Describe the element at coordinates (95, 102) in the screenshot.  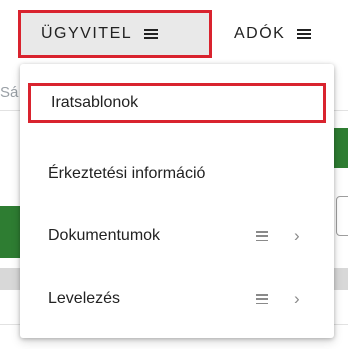
I see `menu-item-label: Iratsablonok` at that location.